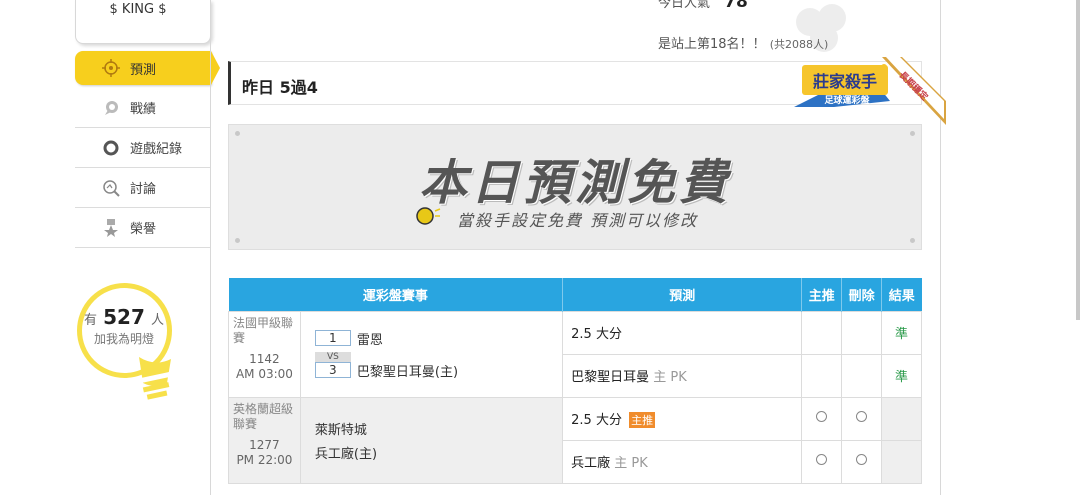  What do you see at coordinates (428, 216) in the screenshot?
I see `lightbulb-icon` at bounding box center [428, 216].